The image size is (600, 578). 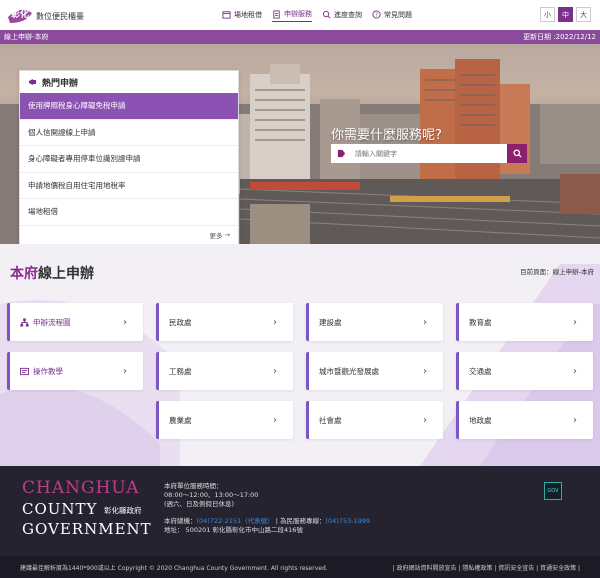 I want to click on hot-title: 熱門申辦, so click(x=129, y=82).